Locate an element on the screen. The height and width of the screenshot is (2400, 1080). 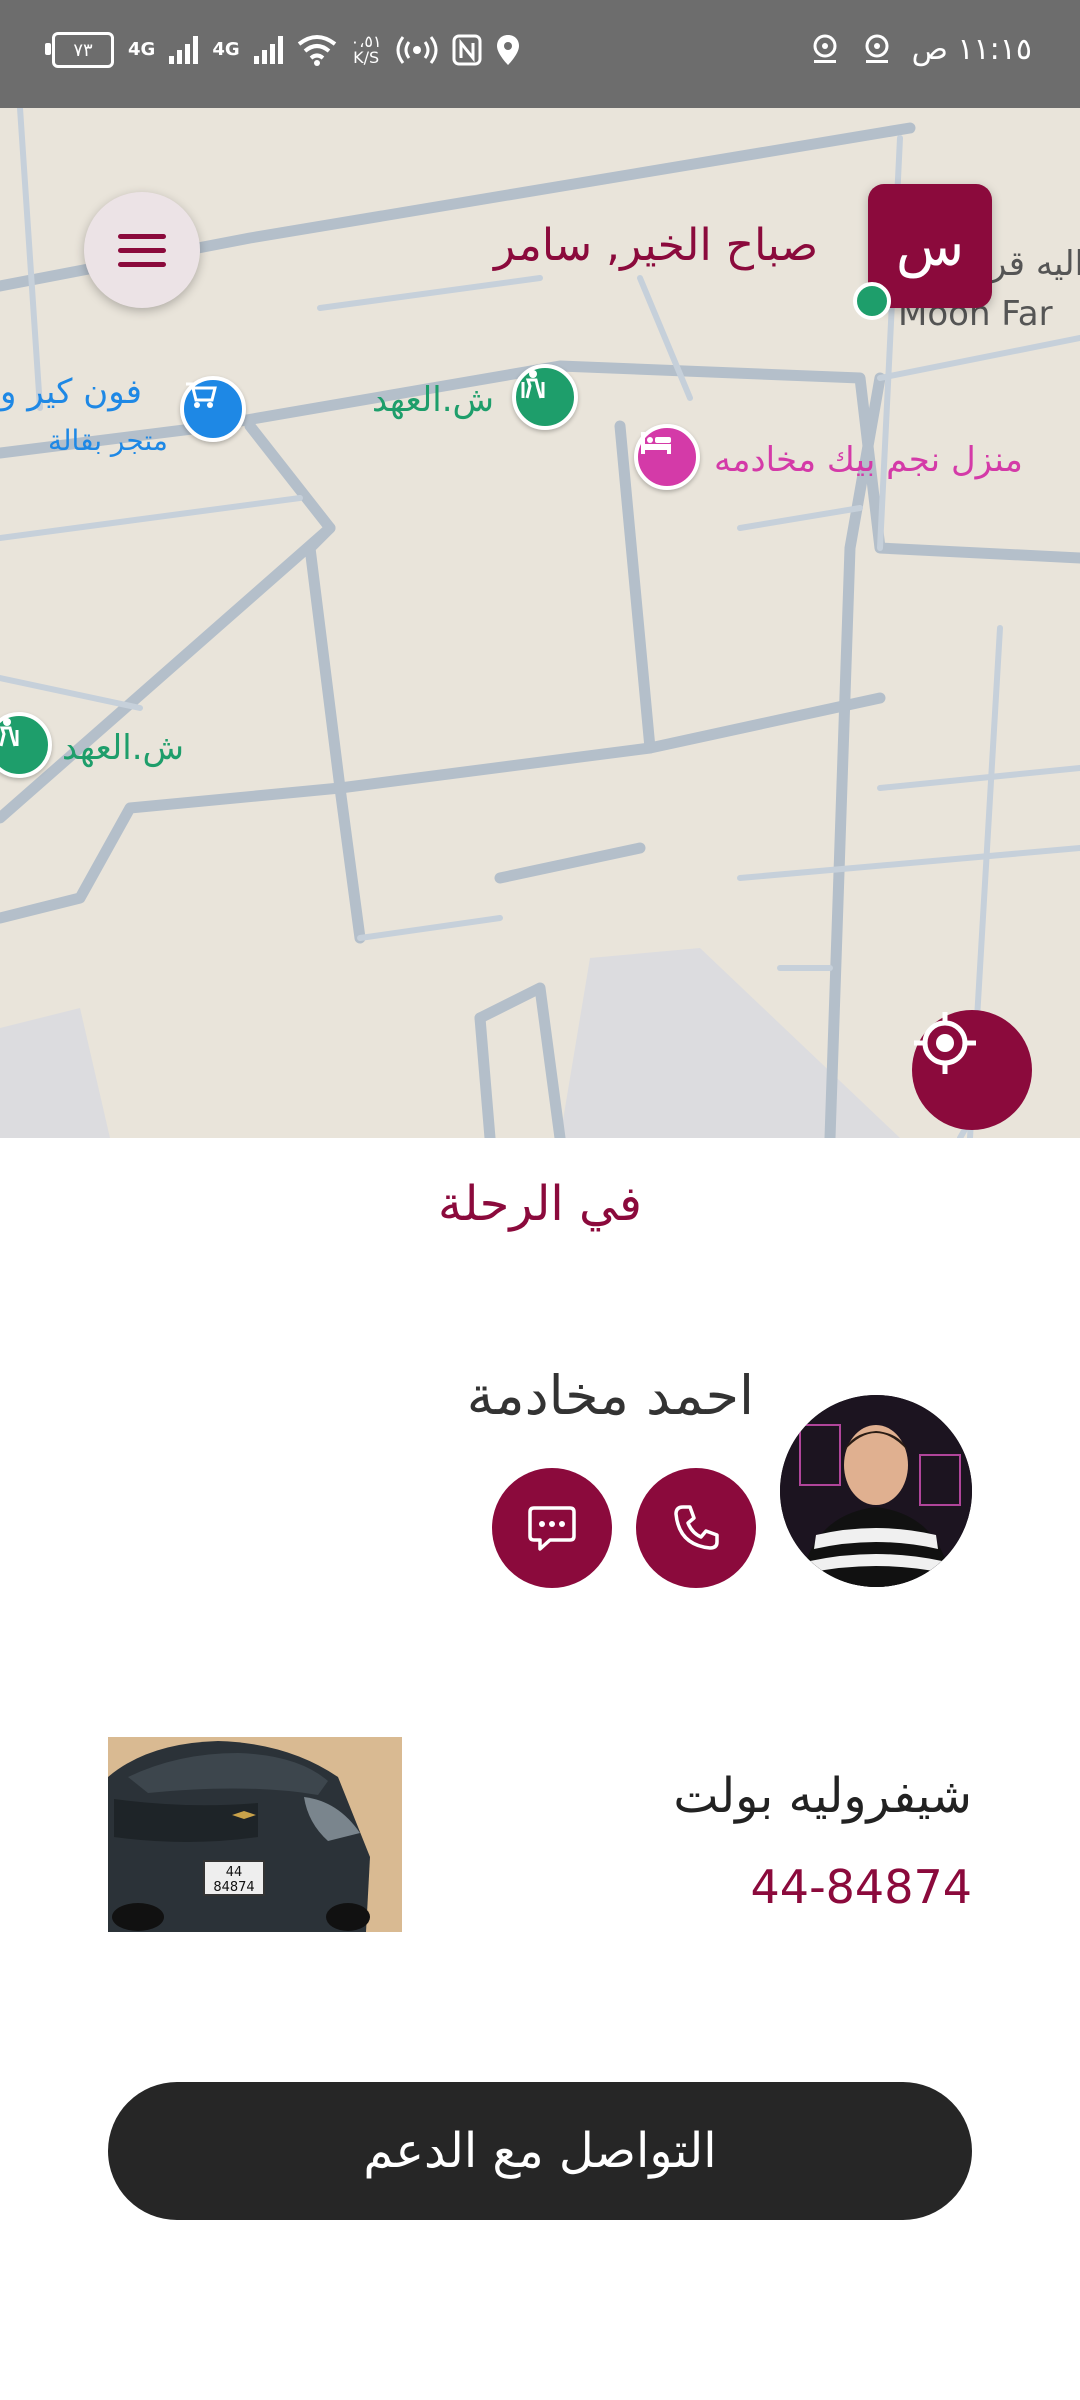
menu-button is located at coordinates (142, 250).